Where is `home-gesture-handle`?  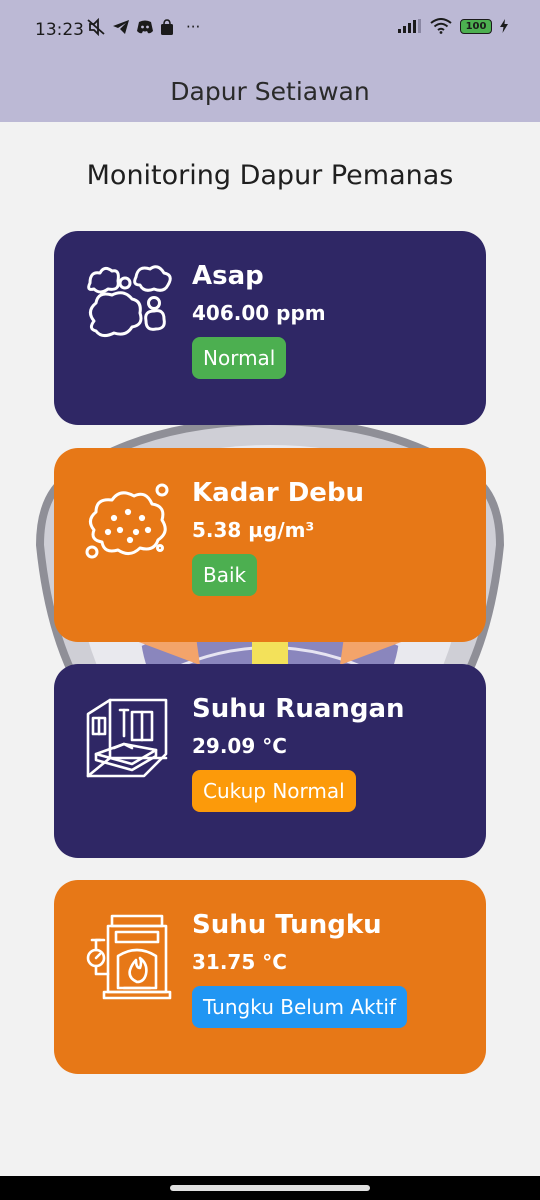
home-gesture-handle is located at coordinates (270, 1188).